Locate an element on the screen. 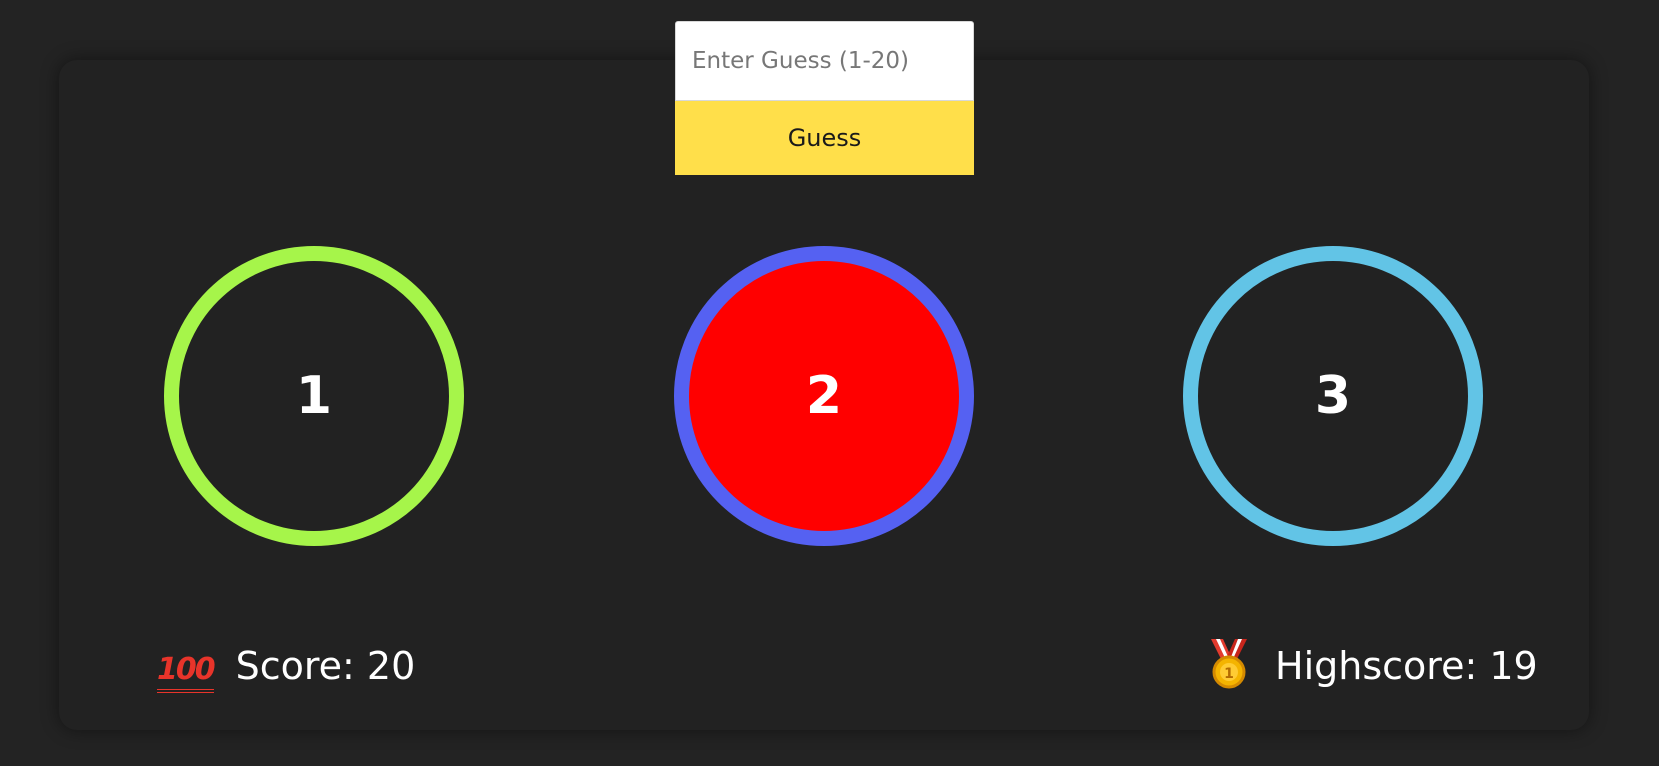 The width and height of the screenshot is (1659, 766). circle-label-1: 1 is located at coordinates (314, 396).